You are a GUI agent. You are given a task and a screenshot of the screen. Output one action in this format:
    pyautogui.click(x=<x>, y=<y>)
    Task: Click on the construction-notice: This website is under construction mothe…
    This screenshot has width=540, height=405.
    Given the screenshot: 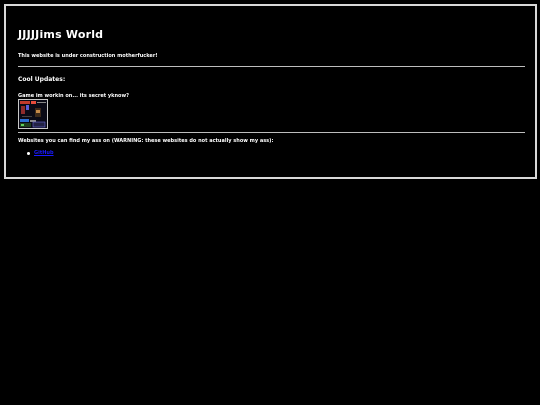 What is the action you would take?
    pyautogui.click(x=88, y=56)
    